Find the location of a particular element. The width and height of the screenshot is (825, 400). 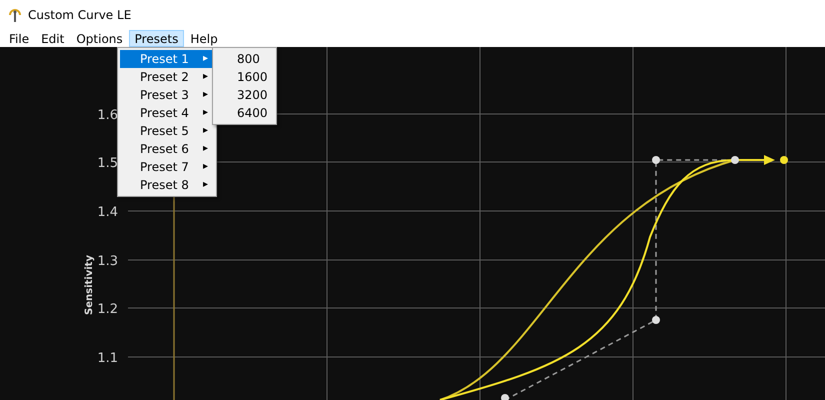

app-icon is located at coordinates (15, 15).